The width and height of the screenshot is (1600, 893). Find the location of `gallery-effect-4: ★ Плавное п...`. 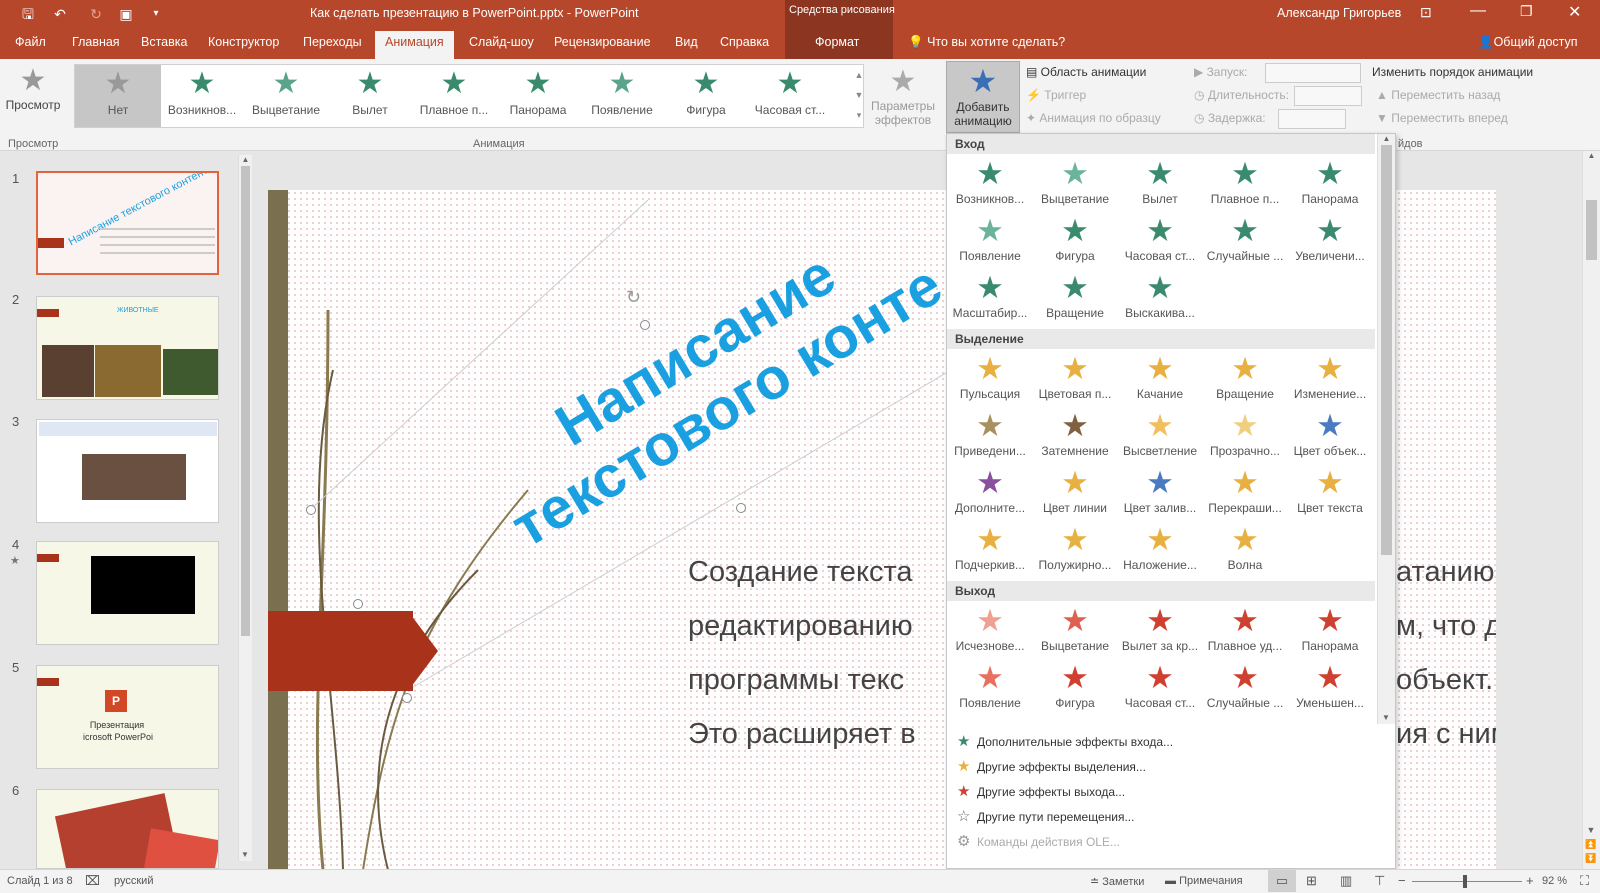

gallery-effect-4: ★ Плавное п... is located at coordinates (454, 96).